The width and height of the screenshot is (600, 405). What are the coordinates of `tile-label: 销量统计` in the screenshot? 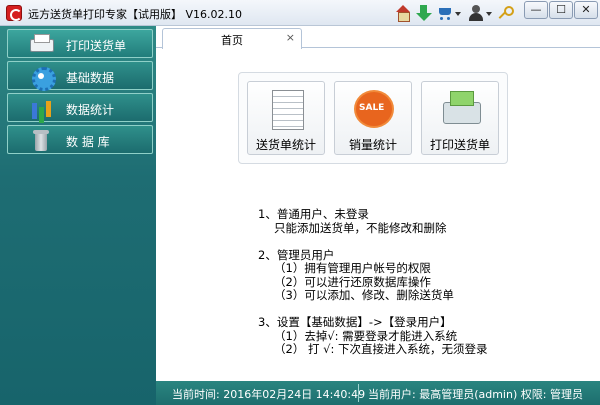 It's located at (372, 145).